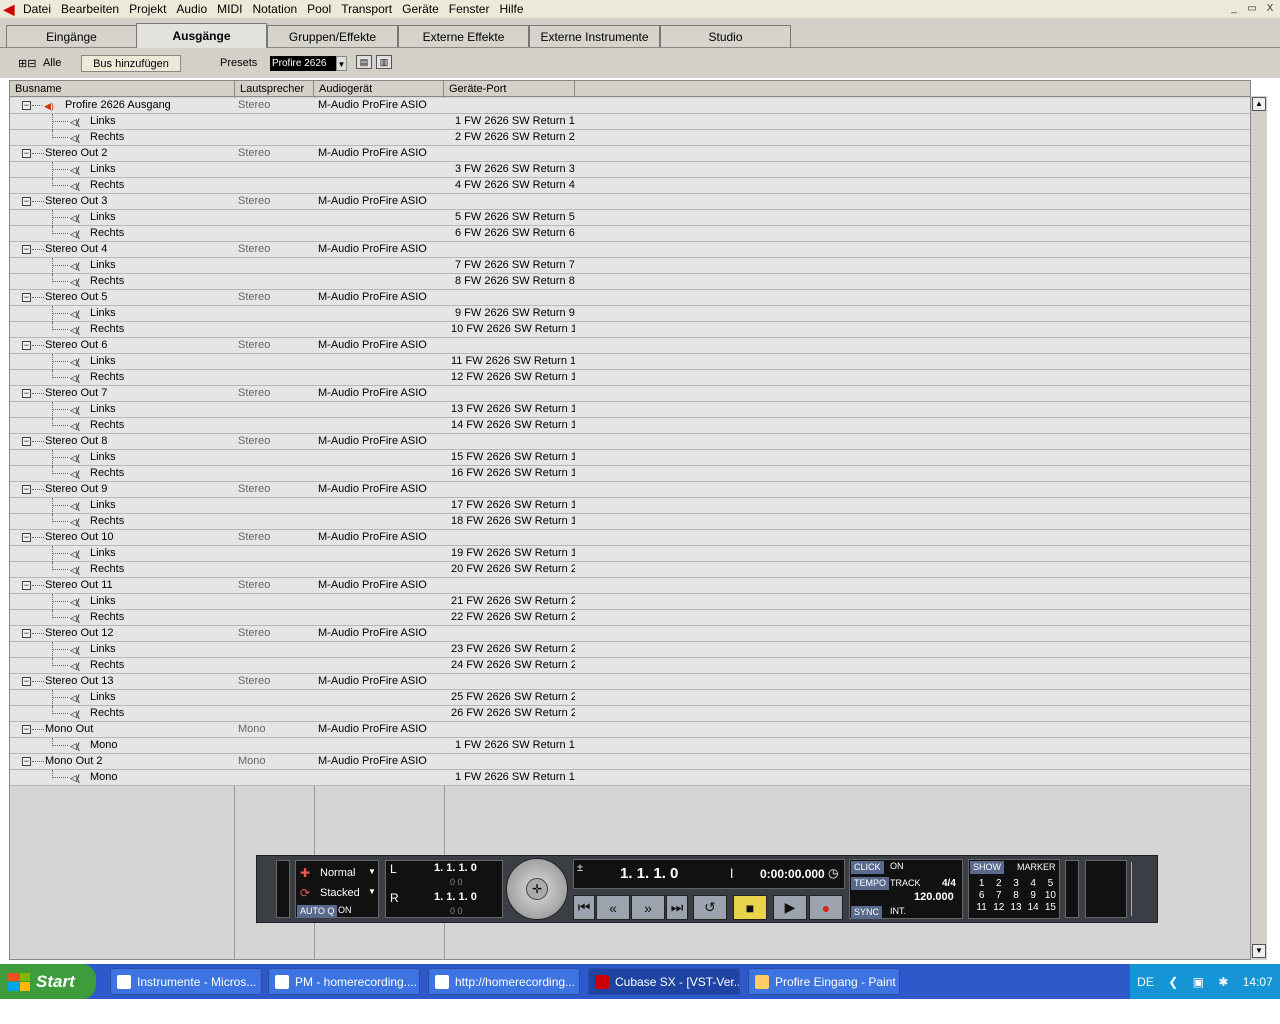  Describe the element at coordinates (826, 907) in the screenshot. I see `record-button: ●` at that location.